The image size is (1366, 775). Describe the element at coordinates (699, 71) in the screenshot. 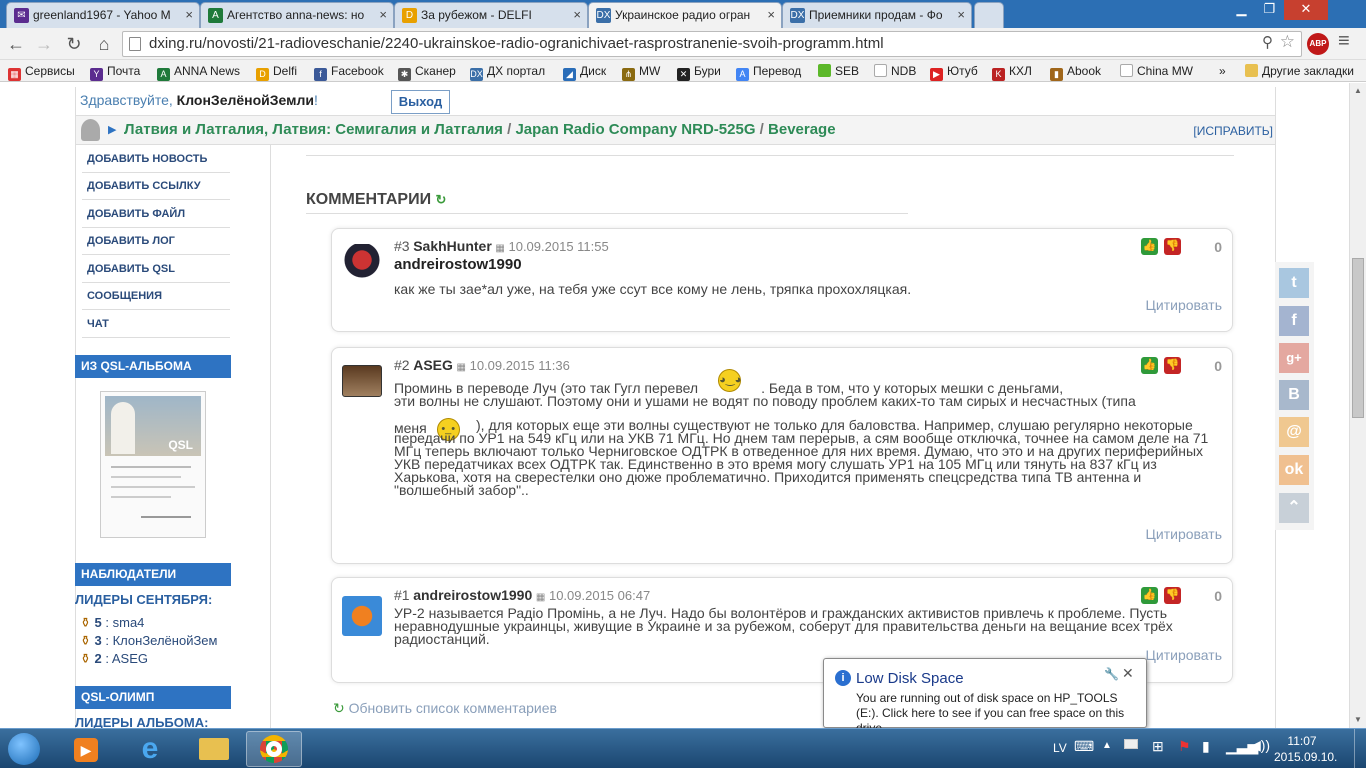

I see `bookmark-storms: ✕ Бури` at that location.